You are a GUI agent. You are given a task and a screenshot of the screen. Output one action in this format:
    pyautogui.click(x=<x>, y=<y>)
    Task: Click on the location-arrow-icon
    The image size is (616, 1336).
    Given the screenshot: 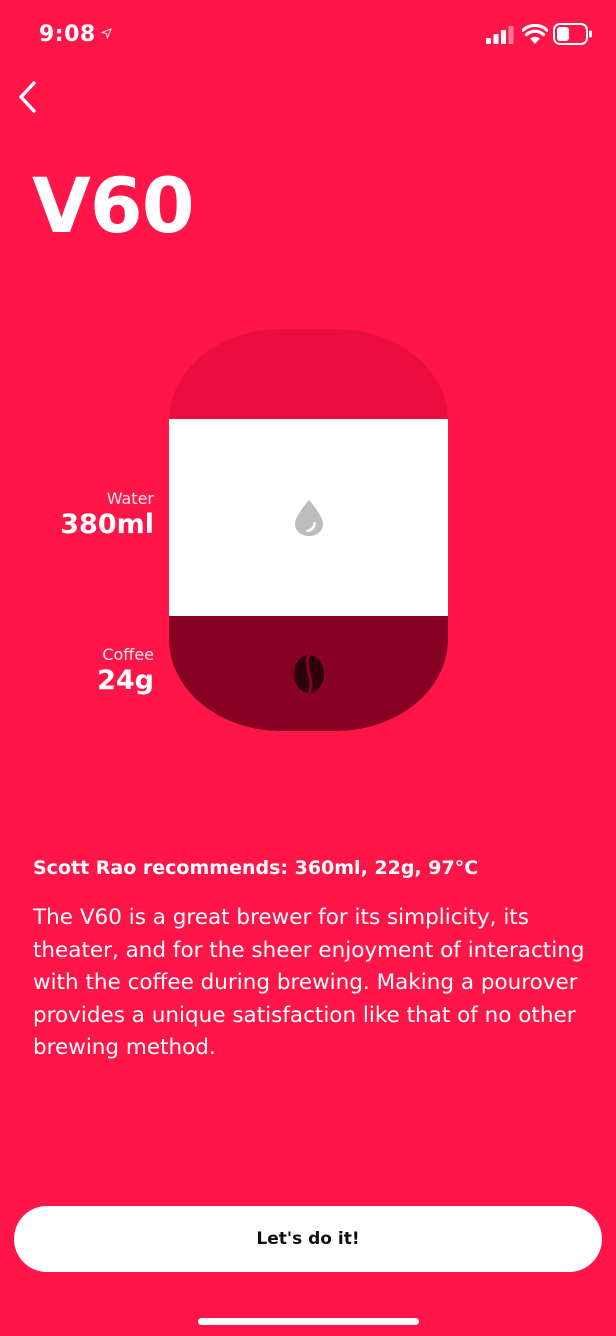 What is the action you would take?
    pyautogui.click(x=106, y=33)
    